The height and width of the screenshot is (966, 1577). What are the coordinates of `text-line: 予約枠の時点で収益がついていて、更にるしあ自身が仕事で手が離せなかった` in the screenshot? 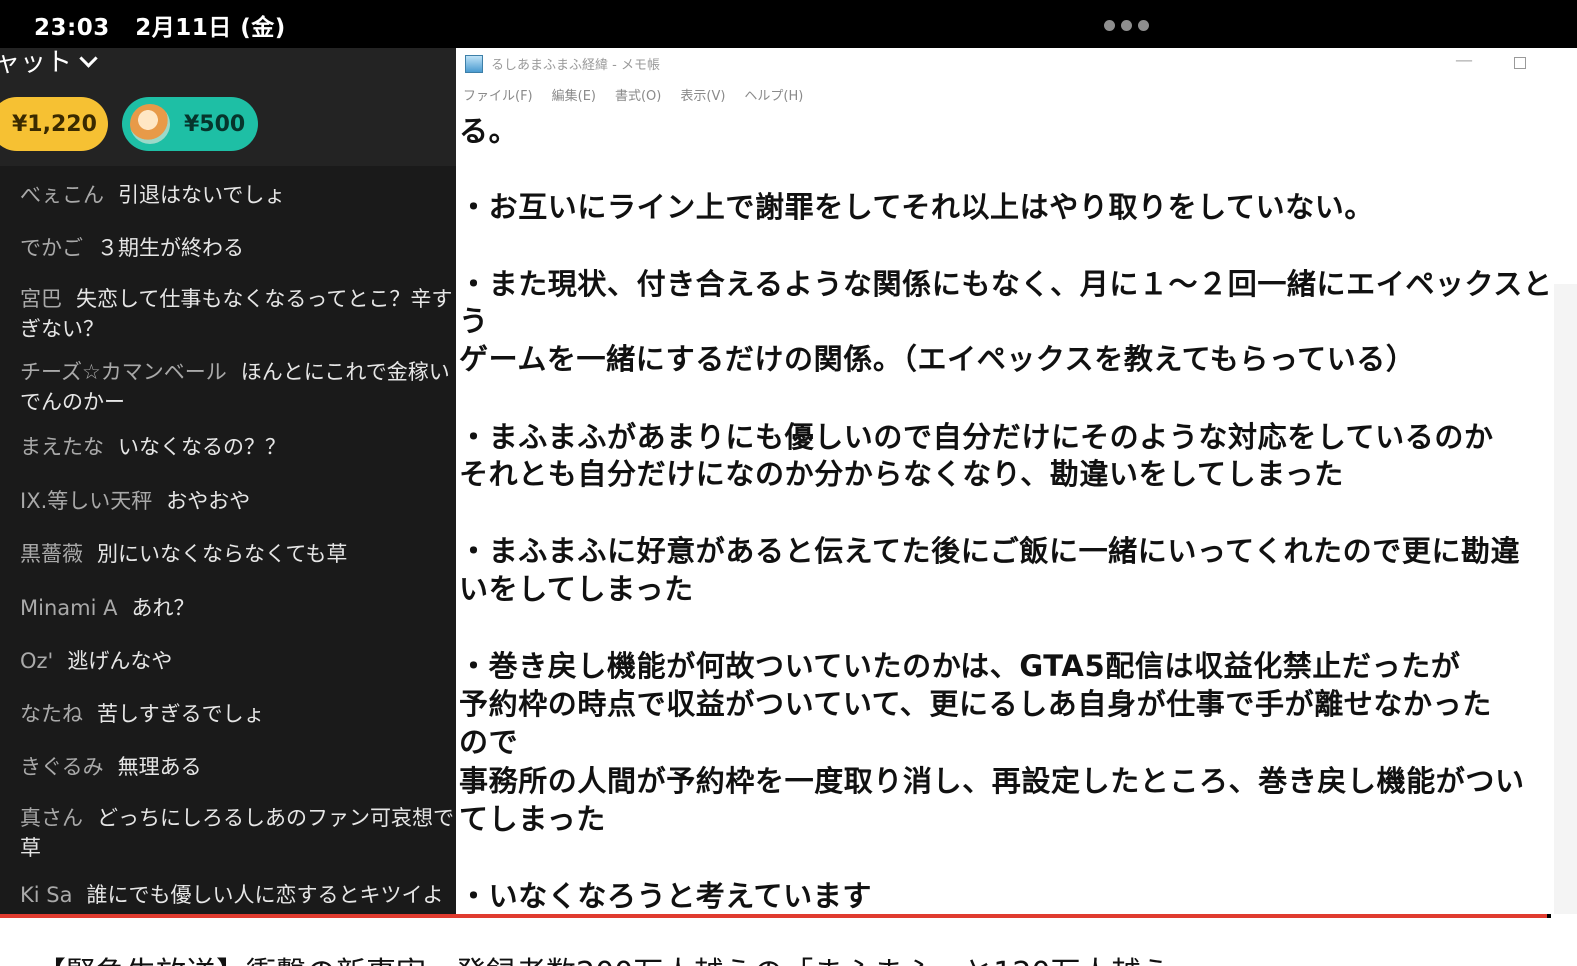 It's located at (975, 704).